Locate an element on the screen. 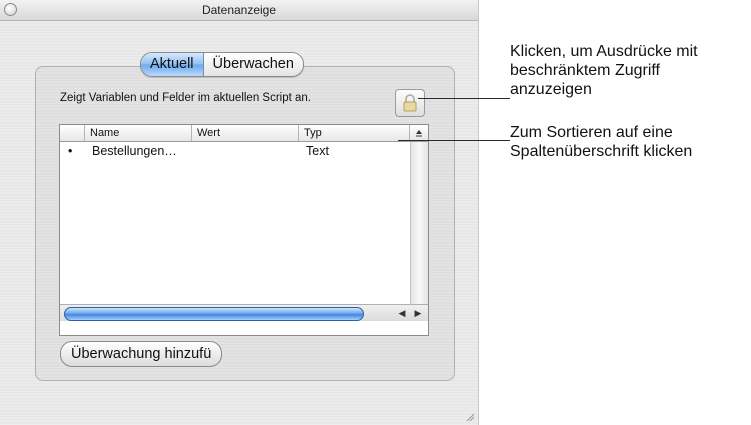 This screenshot has width=751, height=425. tab-current: Aktuell is located at coordinates (172, 64).